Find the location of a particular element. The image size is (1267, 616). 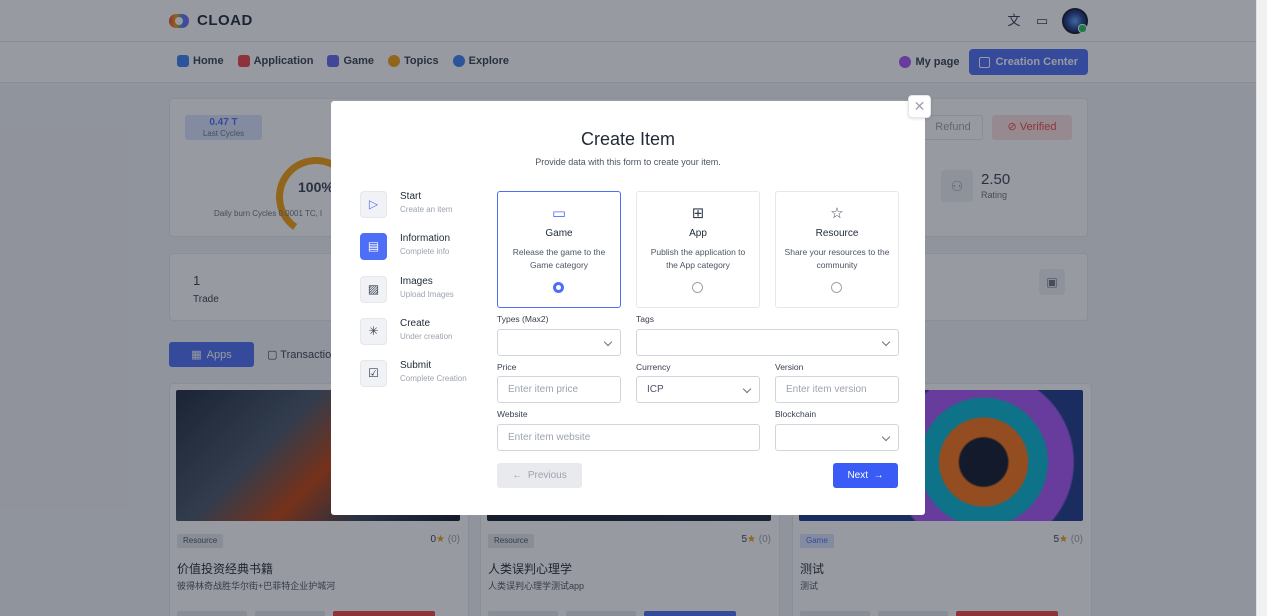

page-scrollbar is located at coordinates (1261, 308).